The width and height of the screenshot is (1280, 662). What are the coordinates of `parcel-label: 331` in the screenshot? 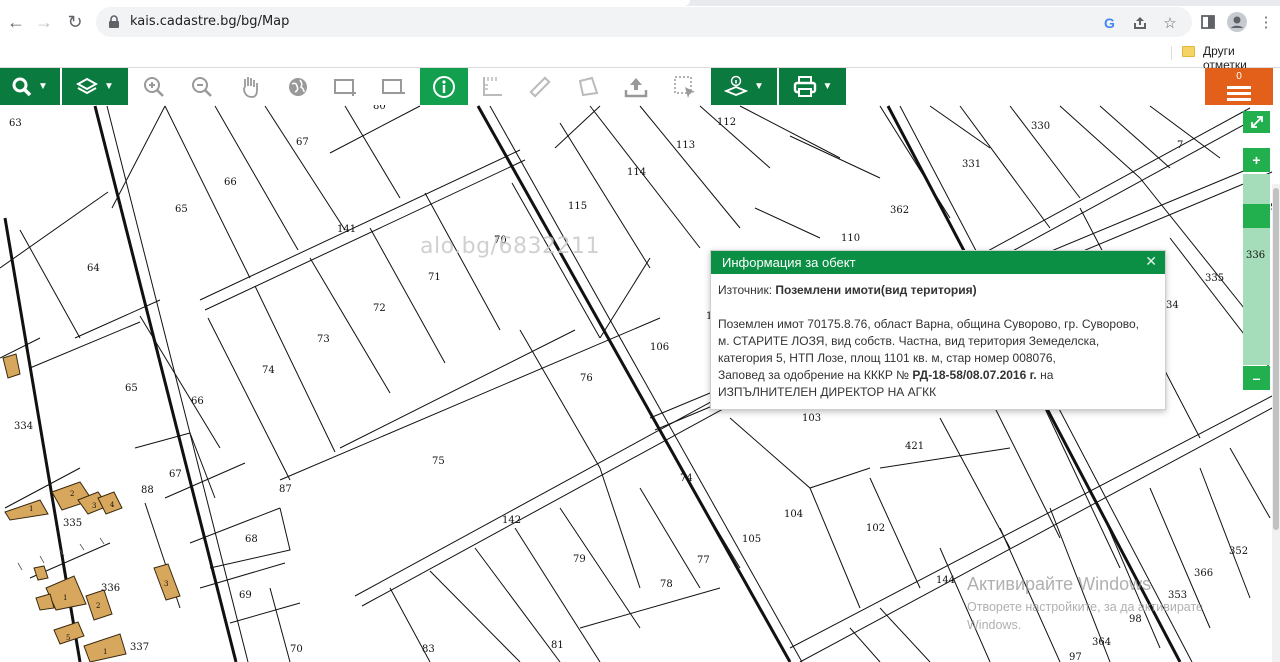 It's located at (971, 164).